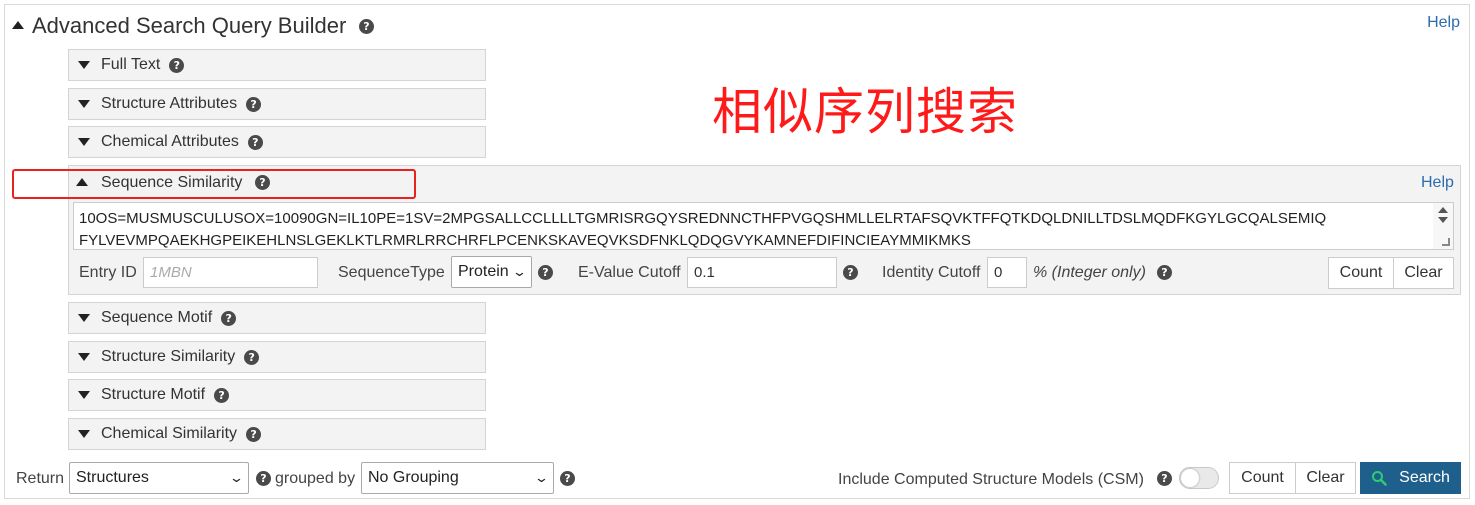  Describe the element at coordinates (214, 184) in the screenshot. I see `highlight-box` at that location.